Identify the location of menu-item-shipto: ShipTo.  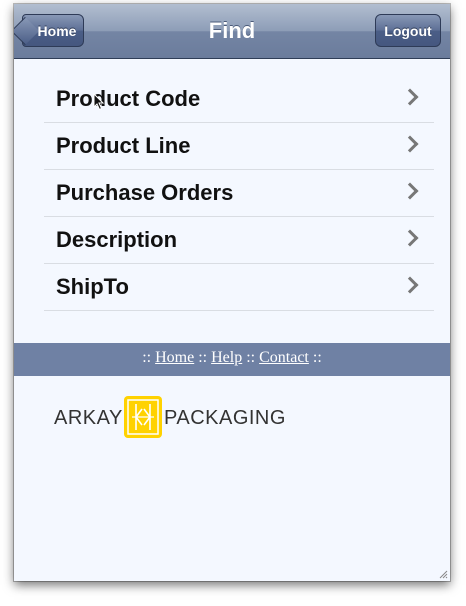
(239, 287).